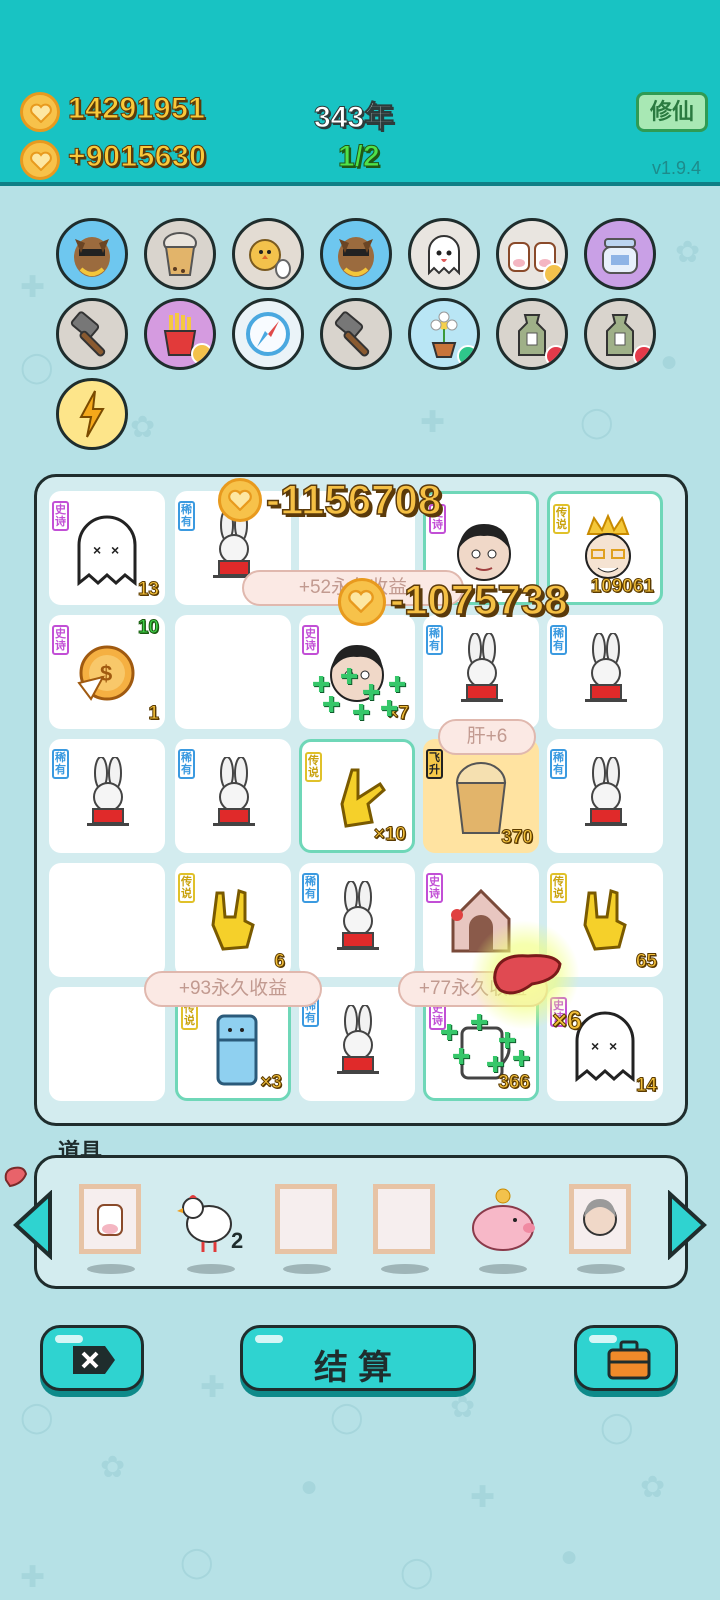 The height and width of the screenshot is (1600, 720). Describe the element at coordinates (237, 1240) in the screenshot. I see `chicken-count: 2` at that location.